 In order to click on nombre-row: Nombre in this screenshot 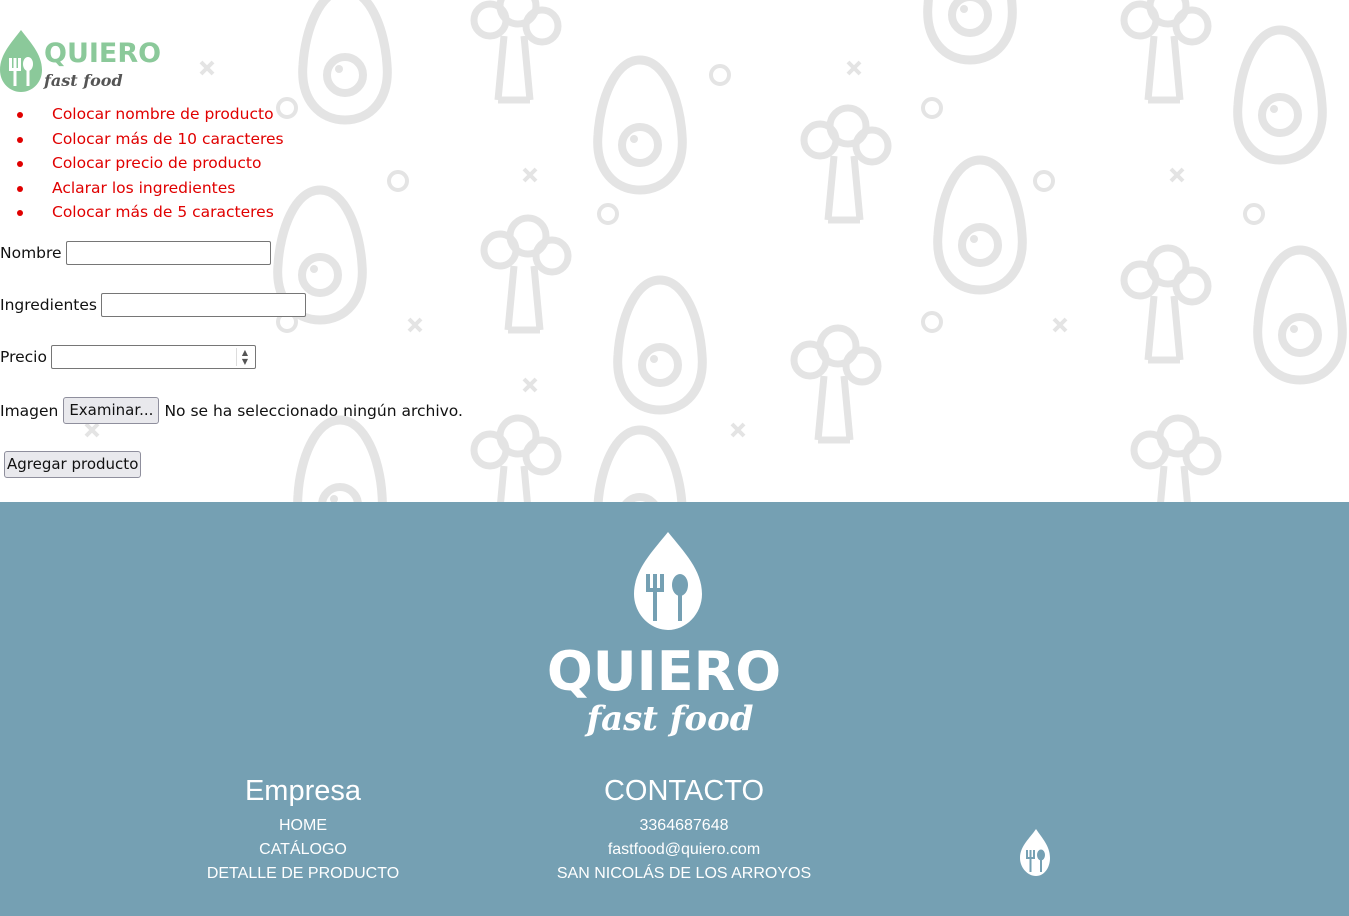, I will do `click(135, 253)`.